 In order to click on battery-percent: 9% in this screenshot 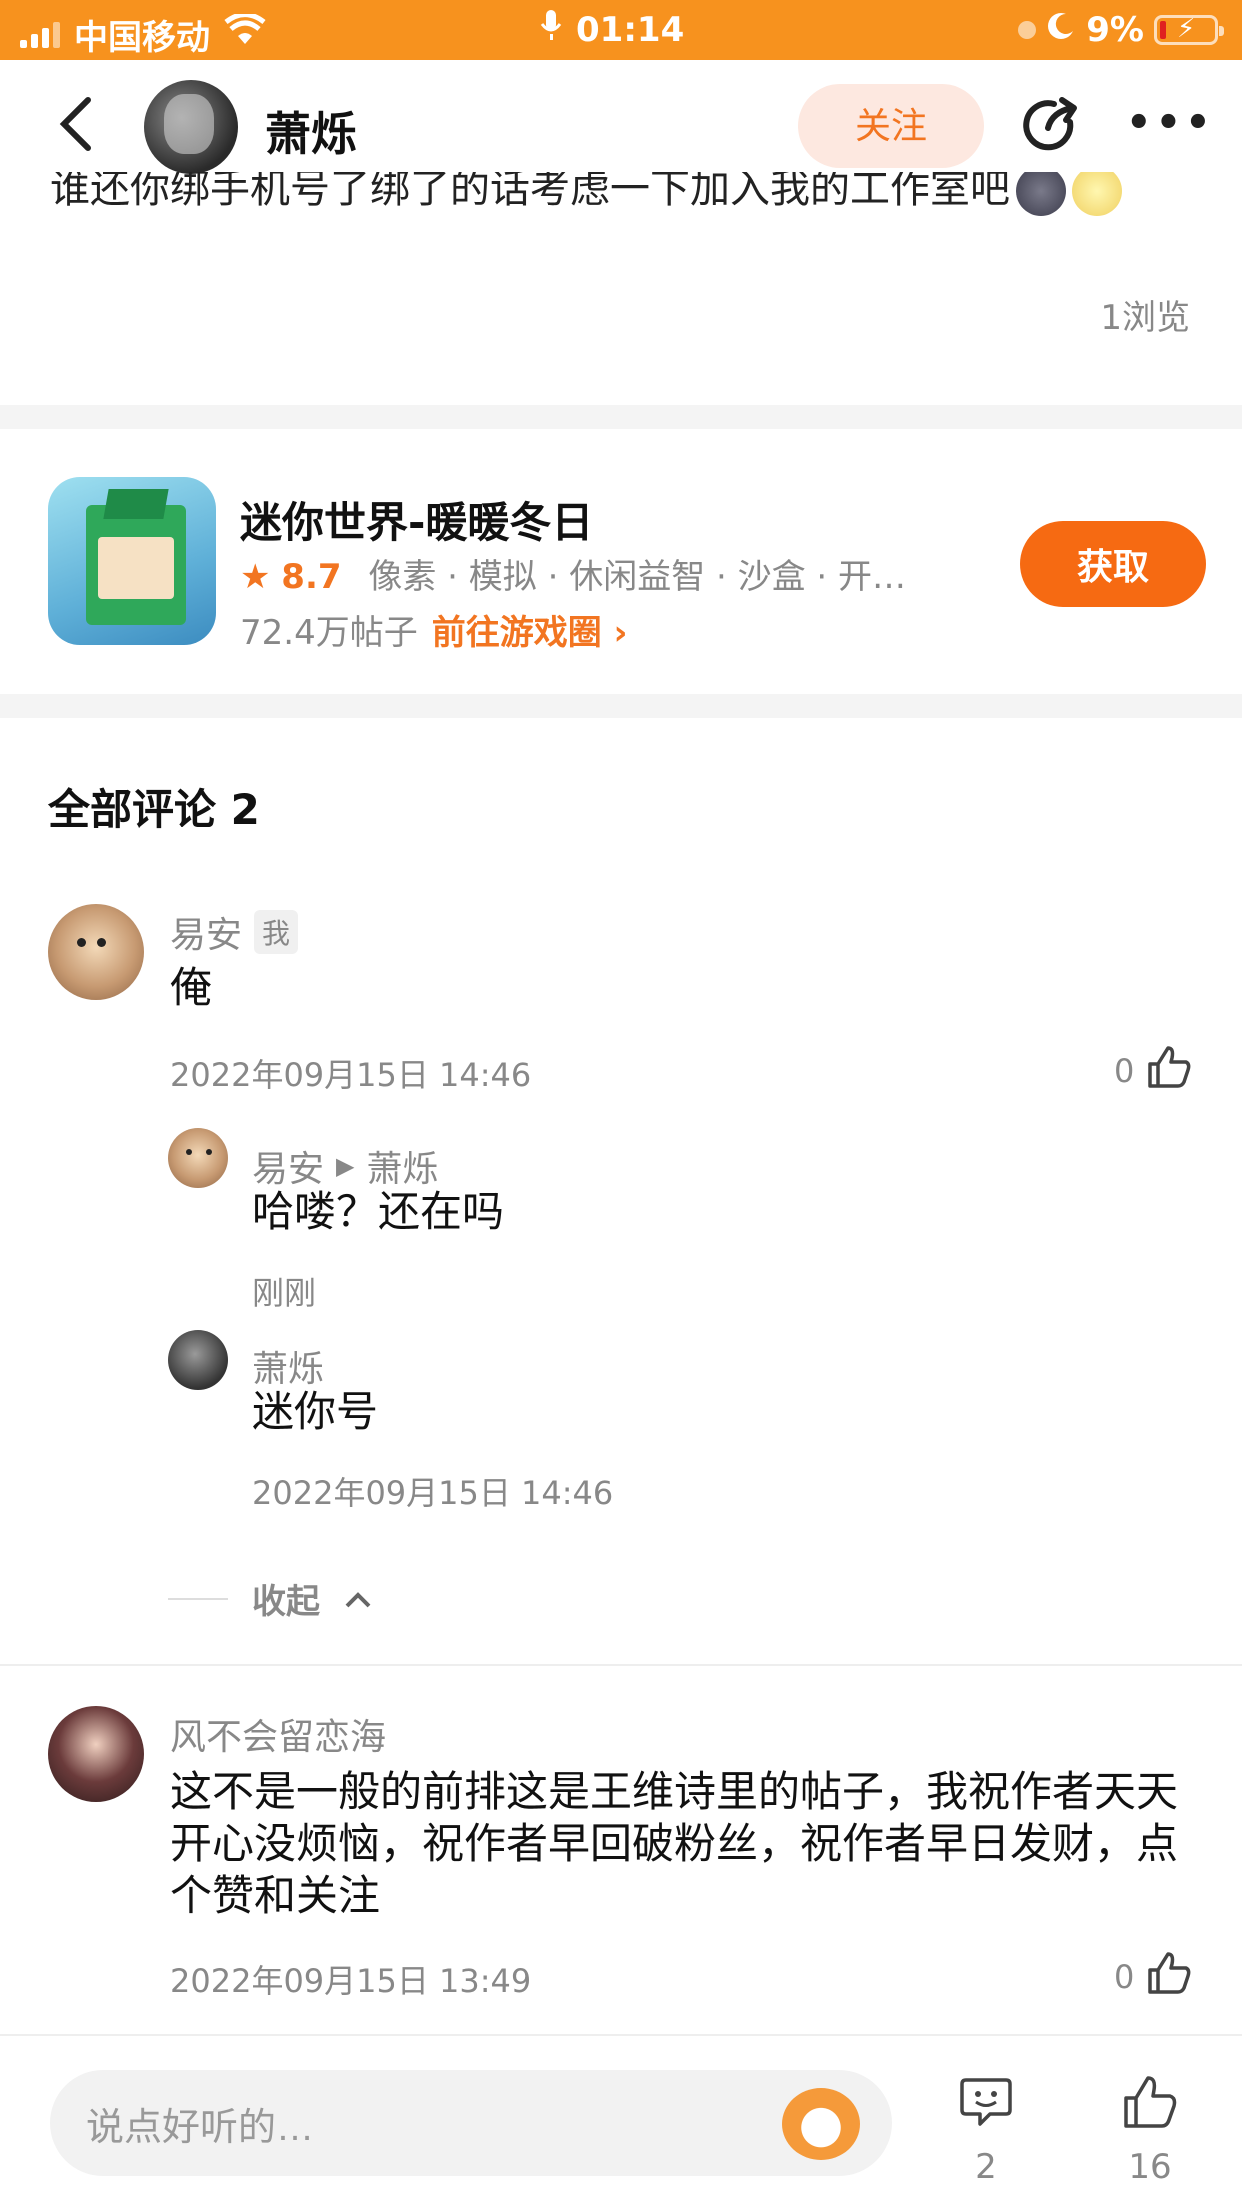, I will do `click(1115, 30)`.